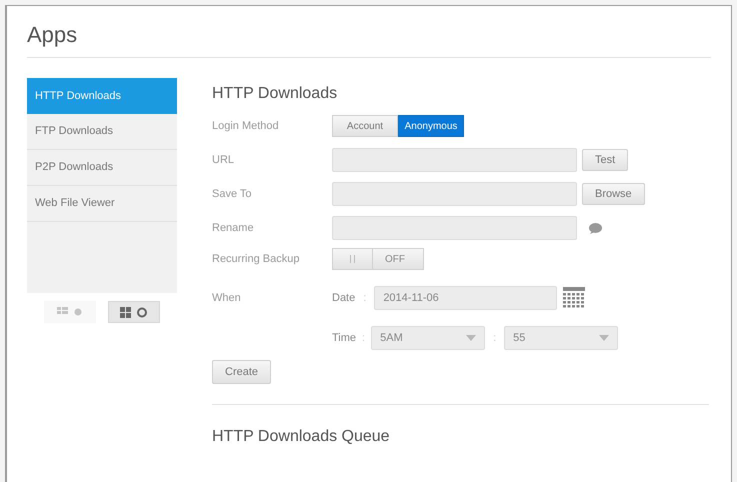 The height and width of the screenshot is (482, 737). What do you see at coordinates (227, 298) in the screenshot?
I see `field-label: When` at bounding box center [227, 298].